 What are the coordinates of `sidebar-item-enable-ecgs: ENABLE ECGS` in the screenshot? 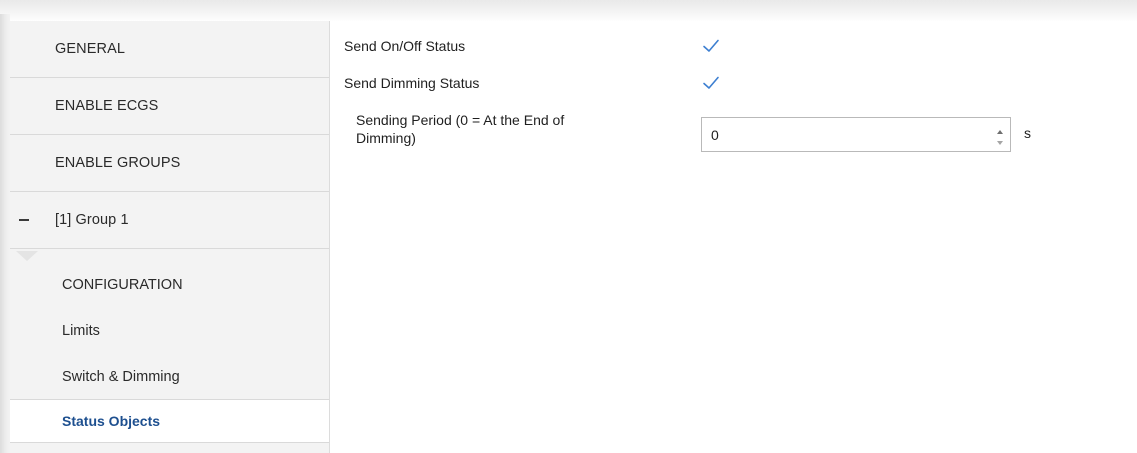 It's located at (169, 106).